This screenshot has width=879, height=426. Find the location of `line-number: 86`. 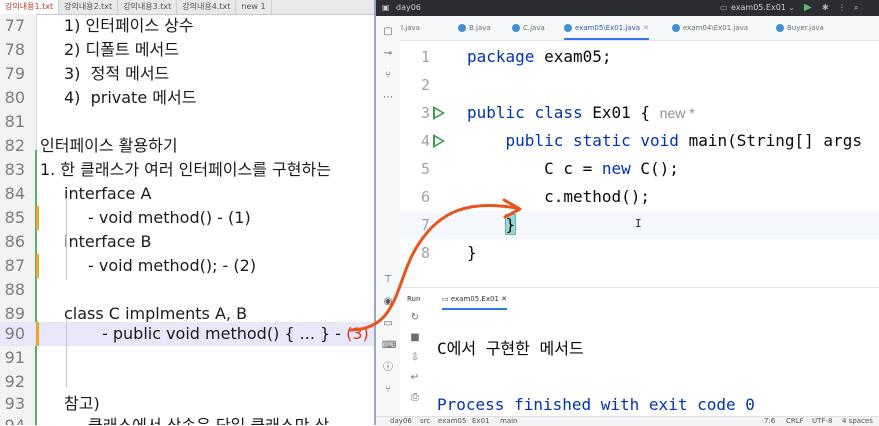

line-number: 86 is located at coordinates (14, 241).